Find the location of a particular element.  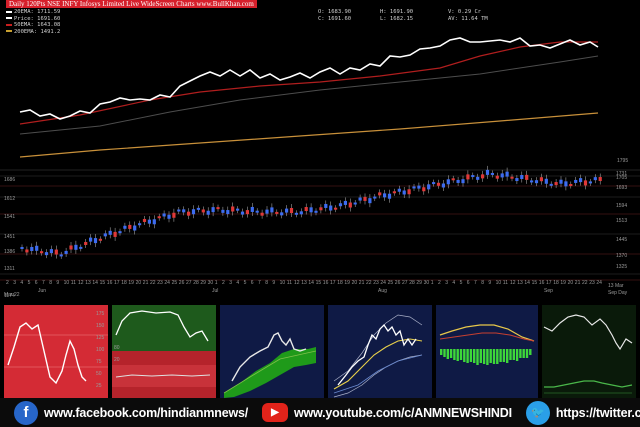

date-tick: 13 is located at coordinates (88, 283).